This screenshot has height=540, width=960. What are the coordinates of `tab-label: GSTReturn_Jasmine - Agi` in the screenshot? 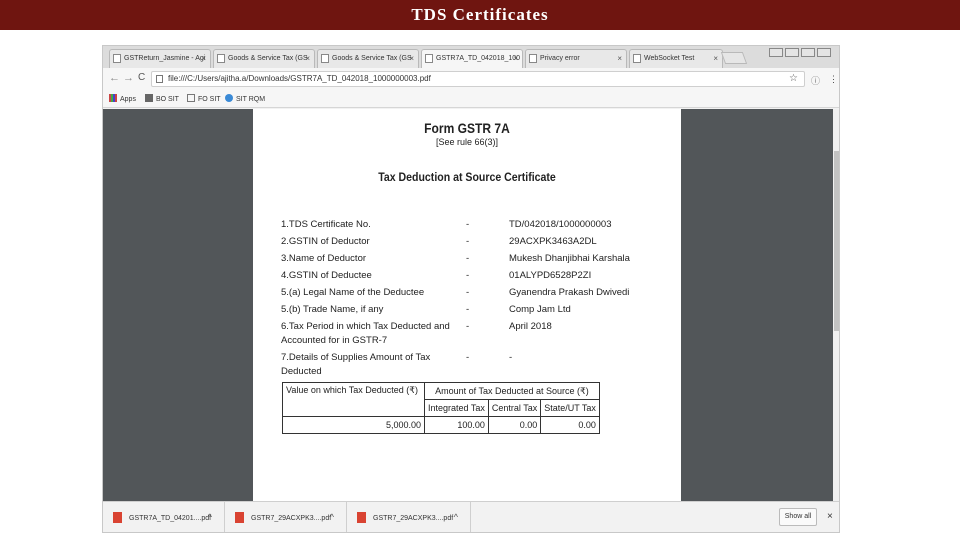 It's located at (165, 58).